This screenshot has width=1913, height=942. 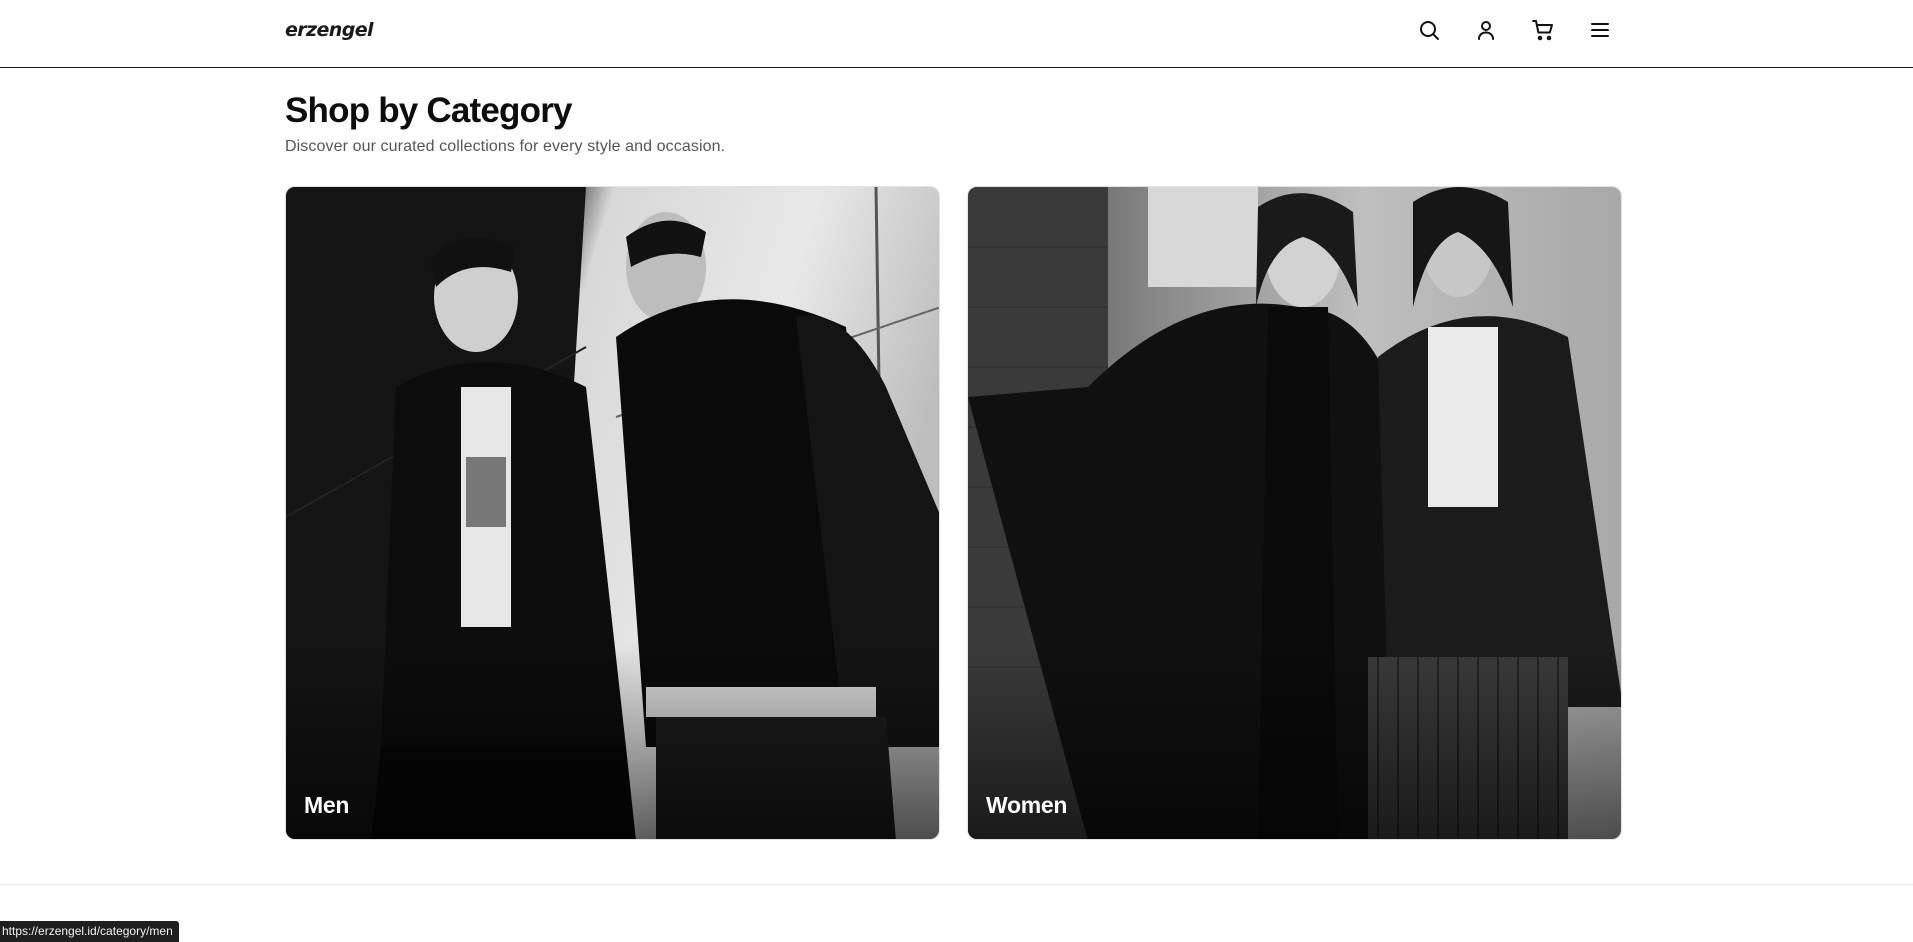 What do you see at coordinates (1543, 30) in the screenshot?
I see `cart-icon` at bounding box center [1543, 30].